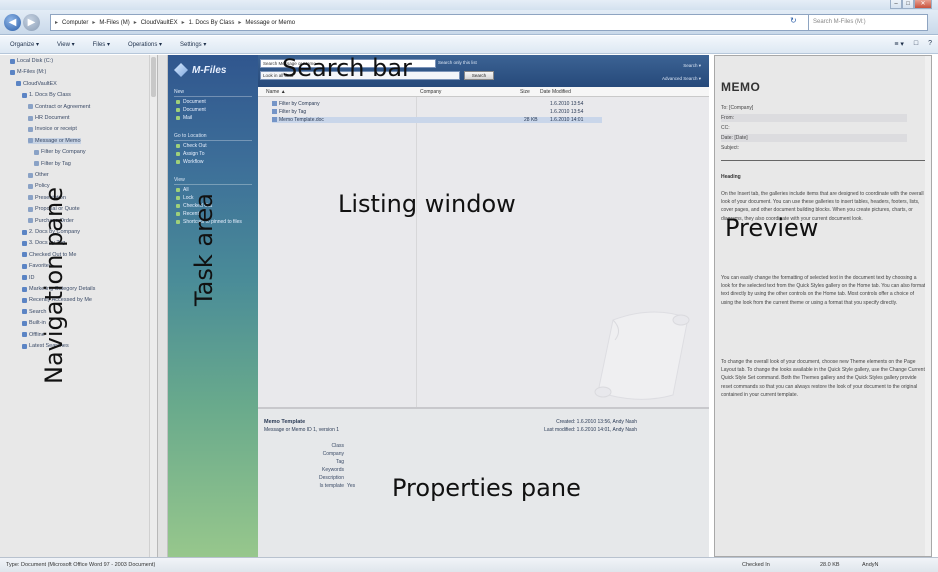 Image resolution: width=938 pixels, height=572 pixels. What do you see at coordinates (191, 146) in the screenshot?
I see `task-item: Check Out` at bounding box center [191, 146].